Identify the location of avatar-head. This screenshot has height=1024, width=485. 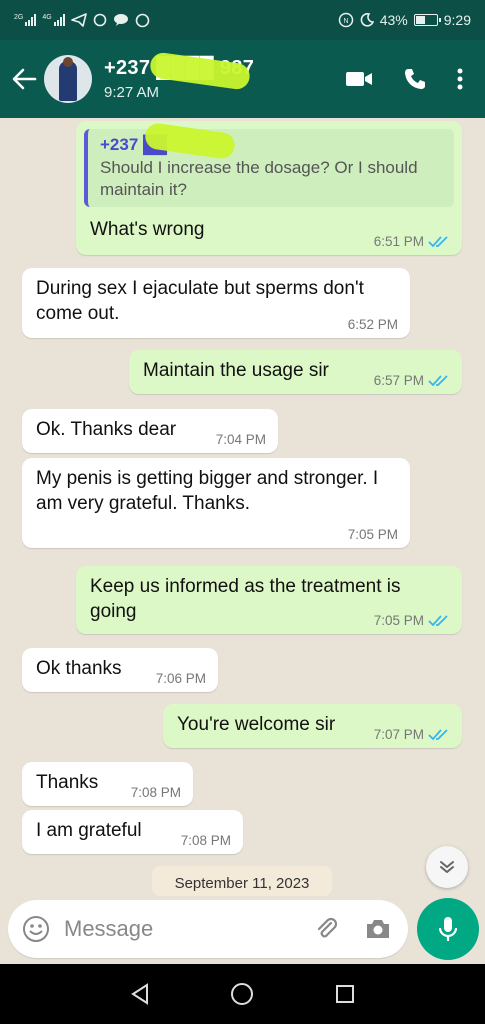
(68, 62).